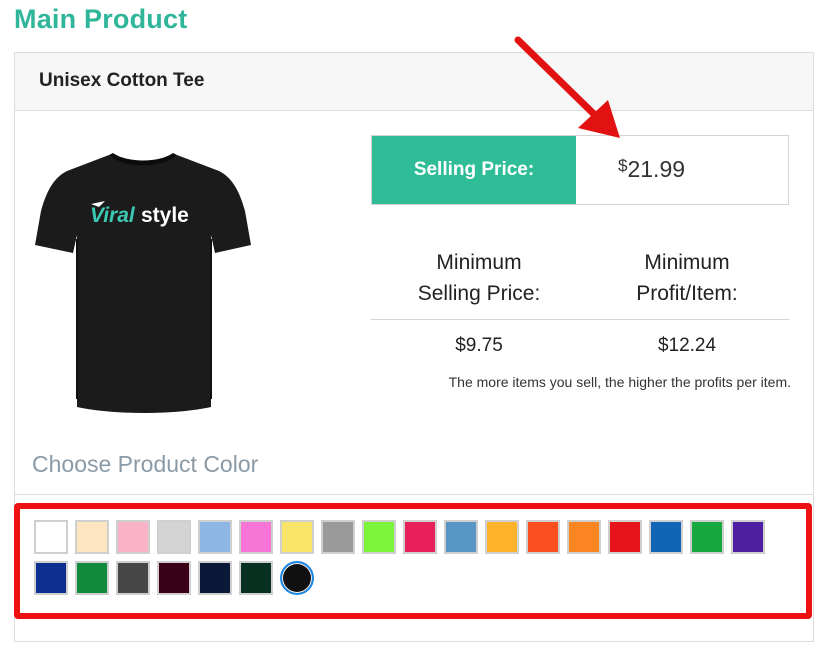  I want to click on min-profit-heading: Minimum Profit/Item:, so click(687, 278).